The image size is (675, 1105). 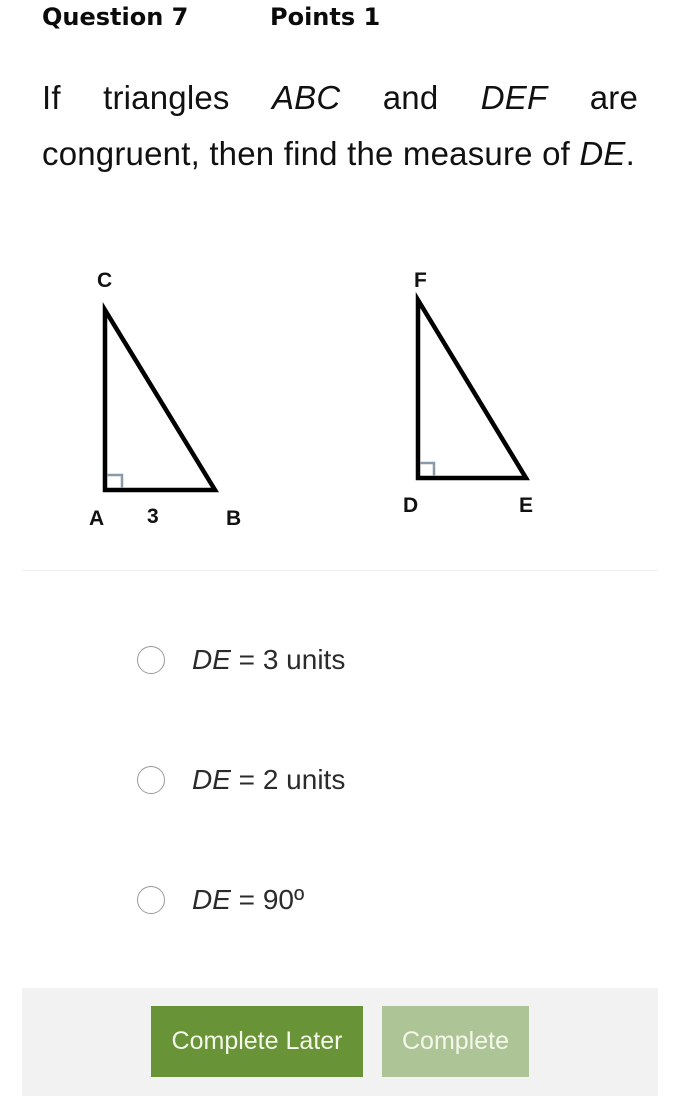 What do you see at coordinates (211, 17) in the screenshot?
I see `question-header: Question 7 Points 1` at bounding box center [211, 17].